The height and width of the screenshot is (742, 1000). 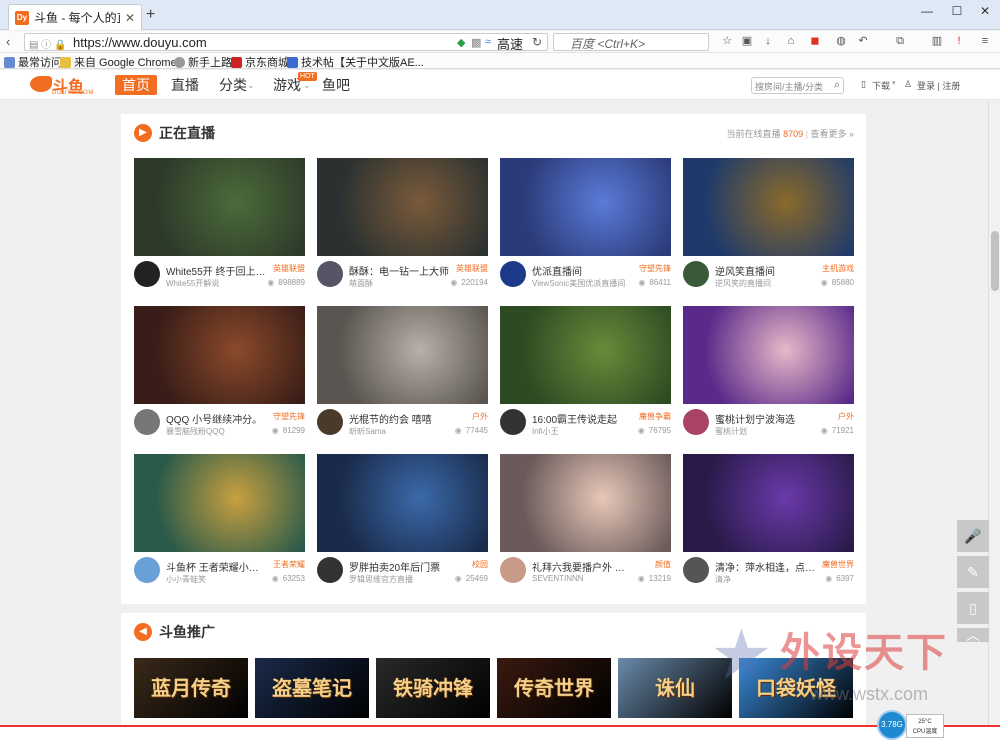 What do you see at coordinates (260, 62) in the screenshot?
I see `bookmark-item: 京东商城` at bounding box center [260, 62].